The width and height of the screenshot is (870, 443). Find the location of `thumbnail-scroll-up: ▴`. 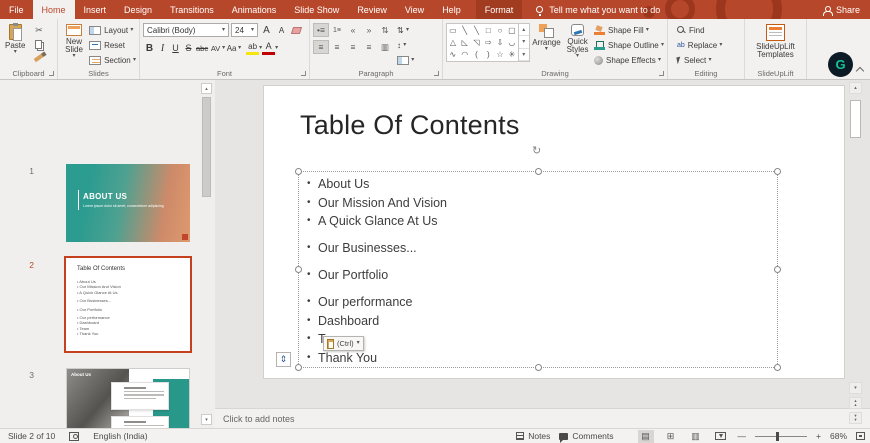

thumbnail-scroll-up: ▴ is located at coordinates (206, 88).